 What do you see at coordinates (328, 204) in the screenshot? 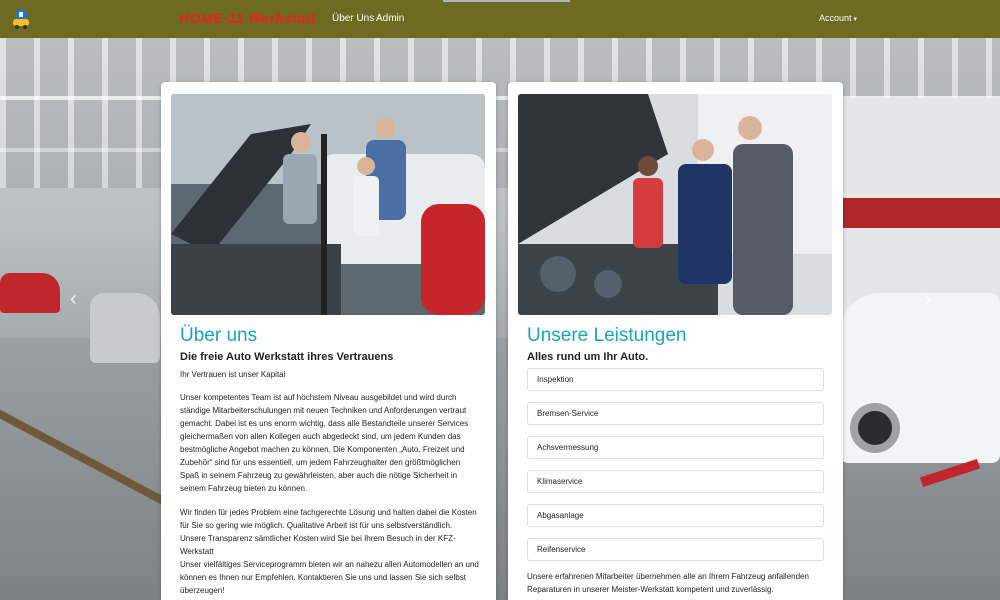
I see `about-photo` at bounding box center [328, 204].